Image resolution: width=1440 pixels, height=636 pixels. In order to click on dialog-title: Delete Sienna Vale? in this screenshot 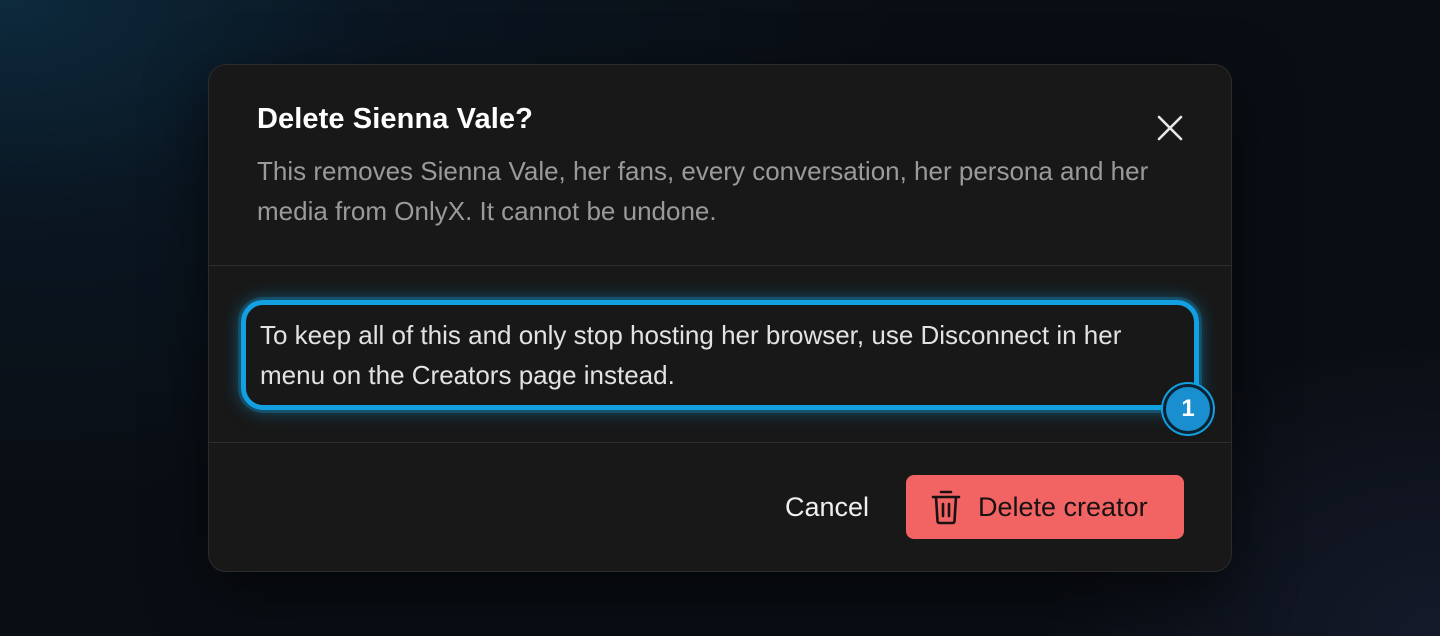, I will do `click(395, 119)`.